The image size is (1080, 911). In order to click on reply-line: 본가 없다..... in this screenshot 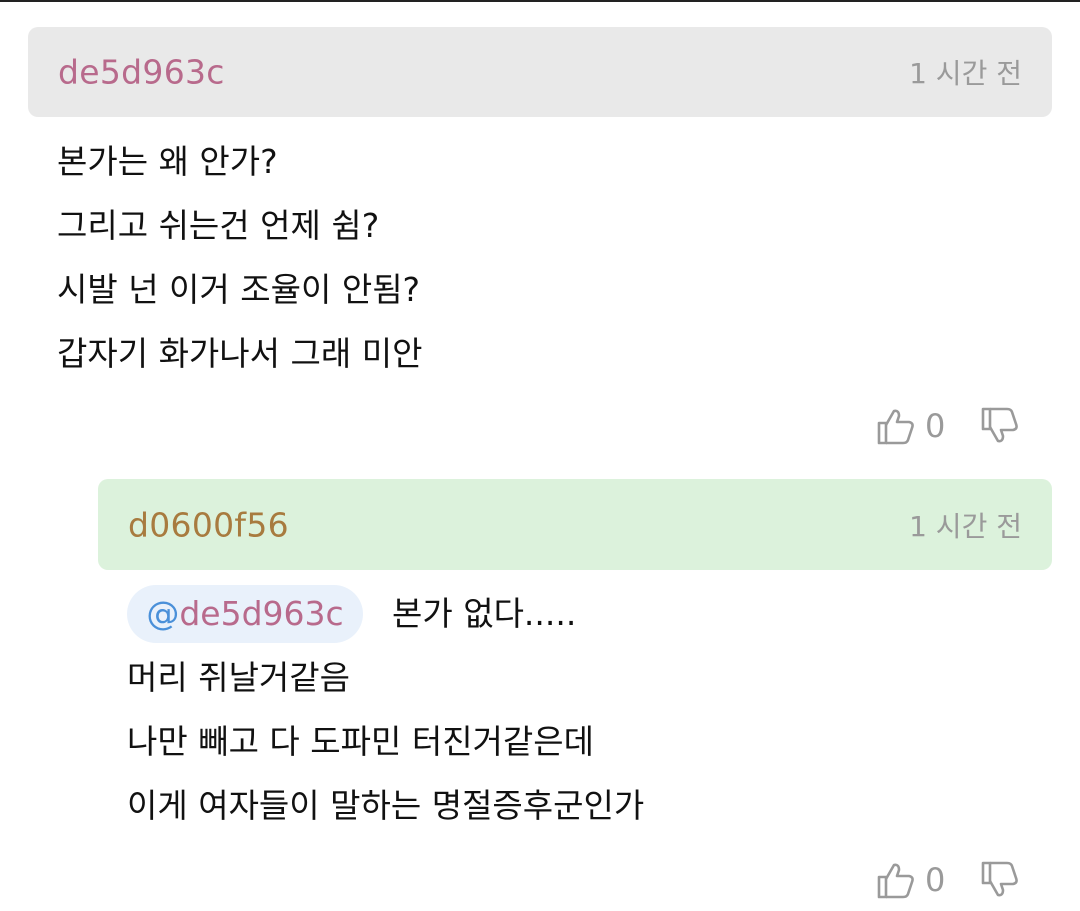, I will do `click(484, 613)`.